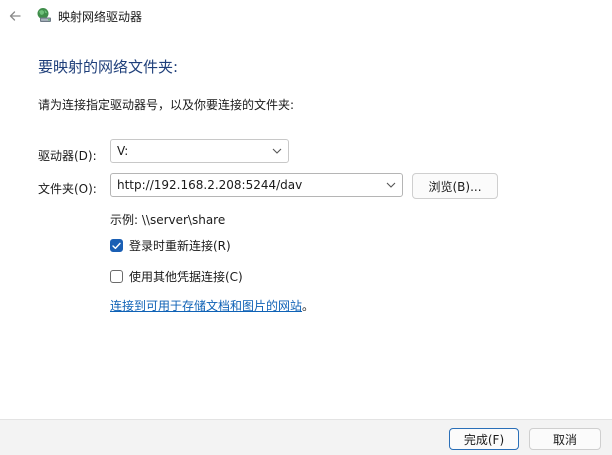 Image resolution: width=612 pixels, height=455 pixels. What do you see at coordinates (206, 306) in the screenshot?
I see `website-link: 连接到可用于存储文档和图片的网站` at bounding box center [206, 306].